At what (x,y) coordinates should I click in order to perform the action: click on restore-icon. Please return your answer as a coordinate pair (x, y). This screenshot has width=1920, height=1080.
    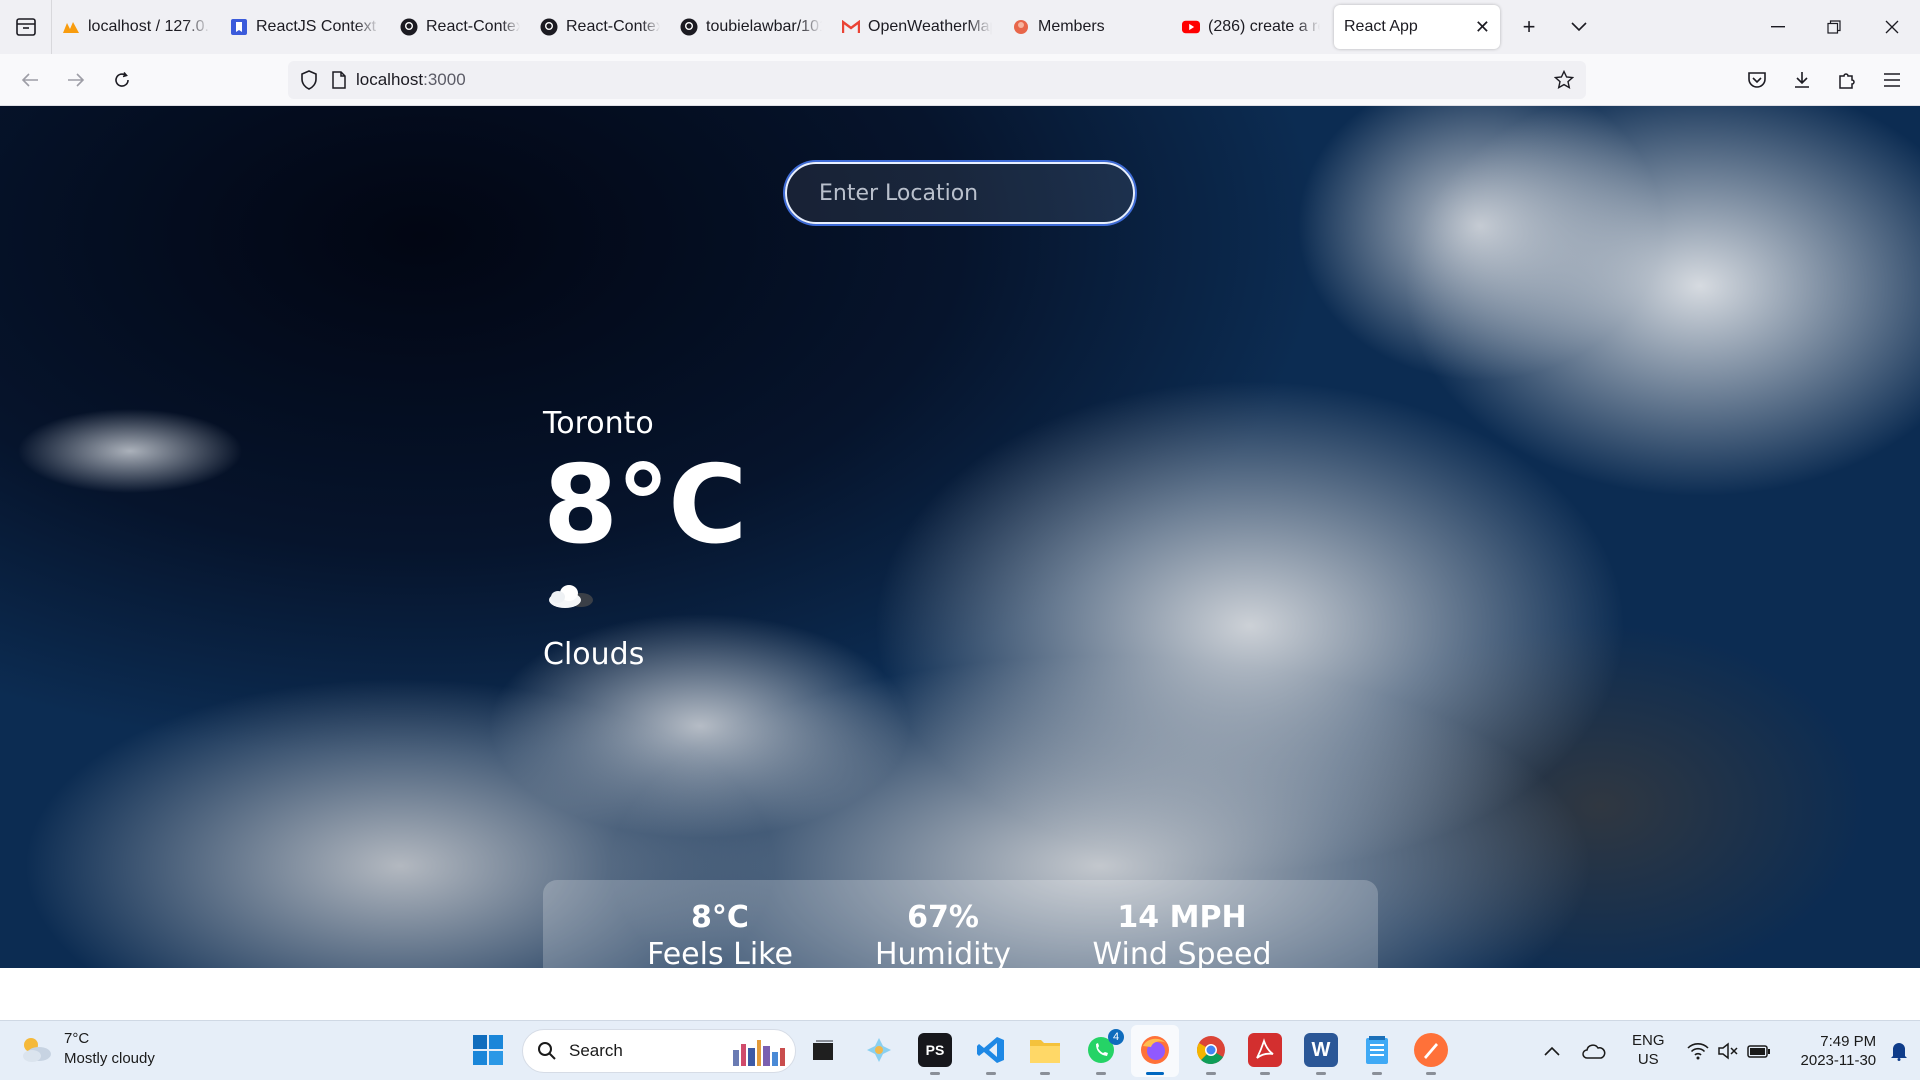
    Looking at the image, I should click on (1834, 27).